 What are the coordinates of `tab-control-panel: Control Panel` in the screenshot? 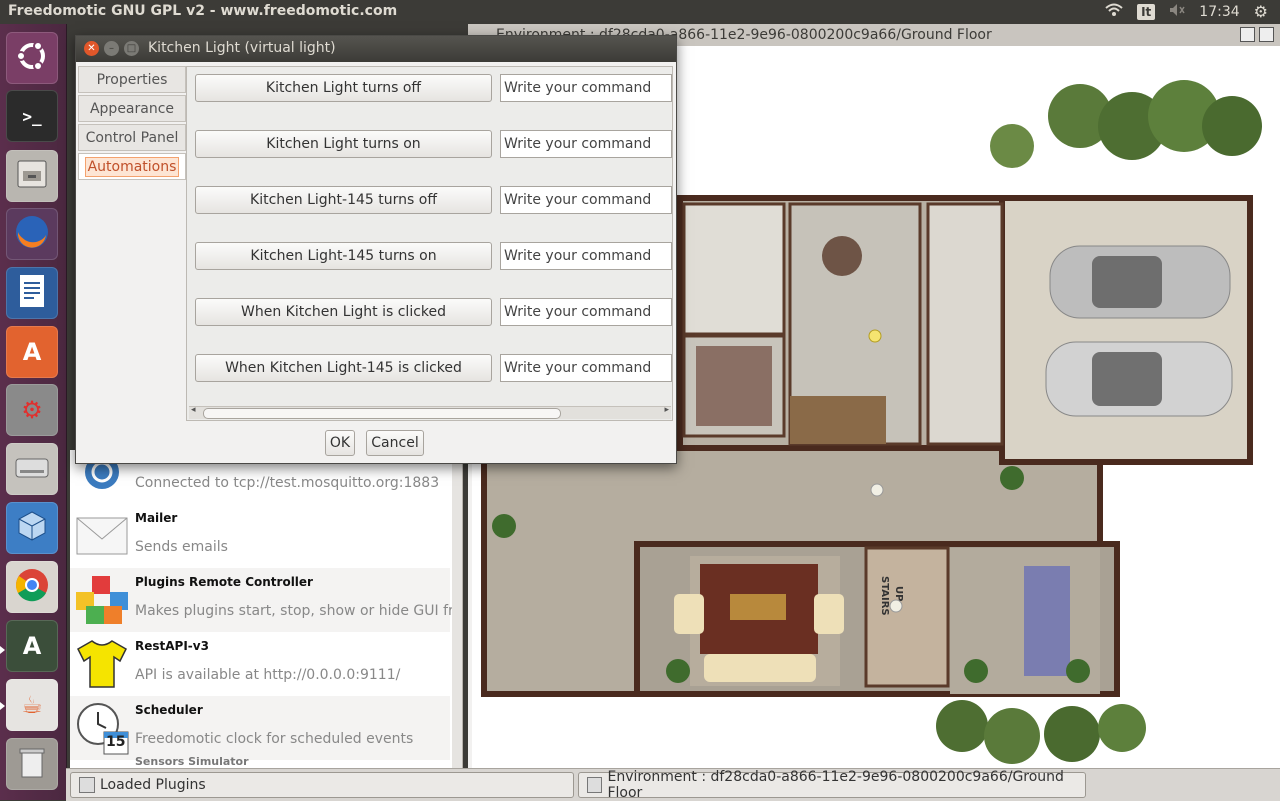 It's located at (132, 137).